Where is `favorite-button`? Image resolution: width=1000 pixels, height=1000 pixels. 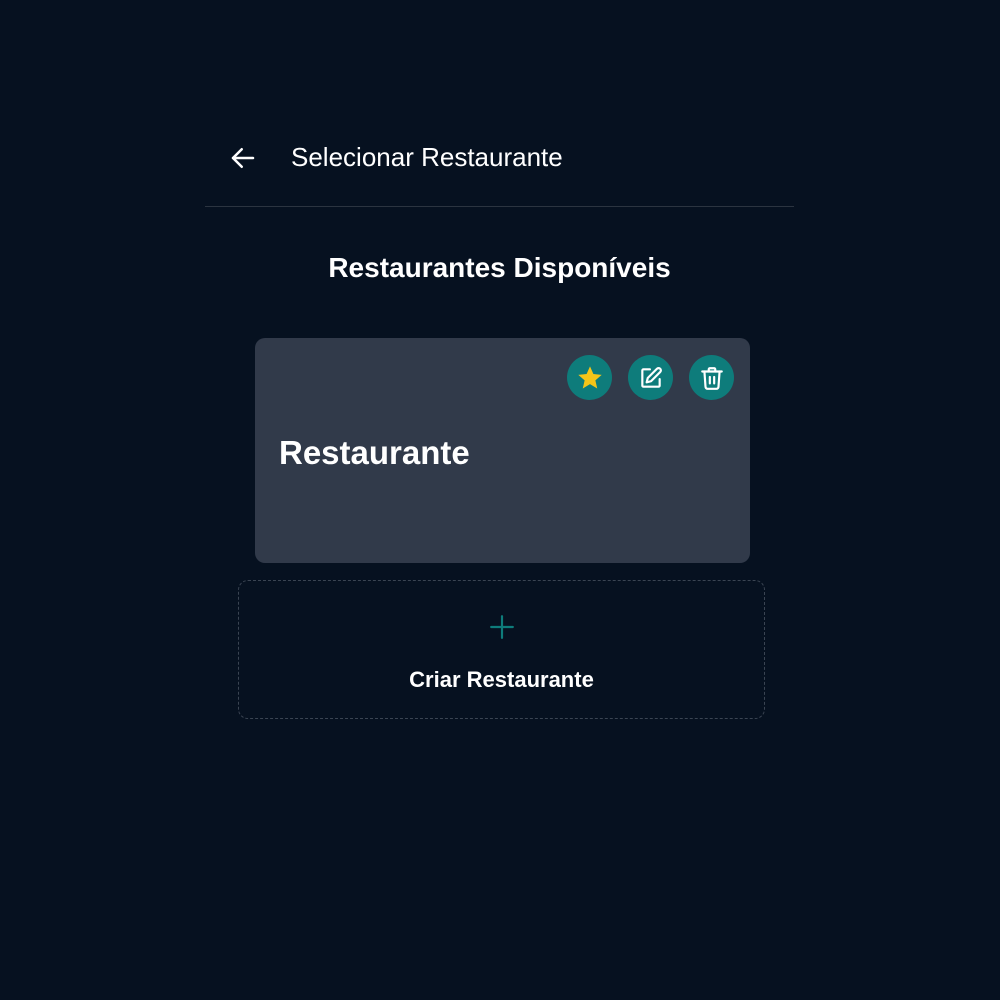
favorite-button is located at coordinates (589, 377).